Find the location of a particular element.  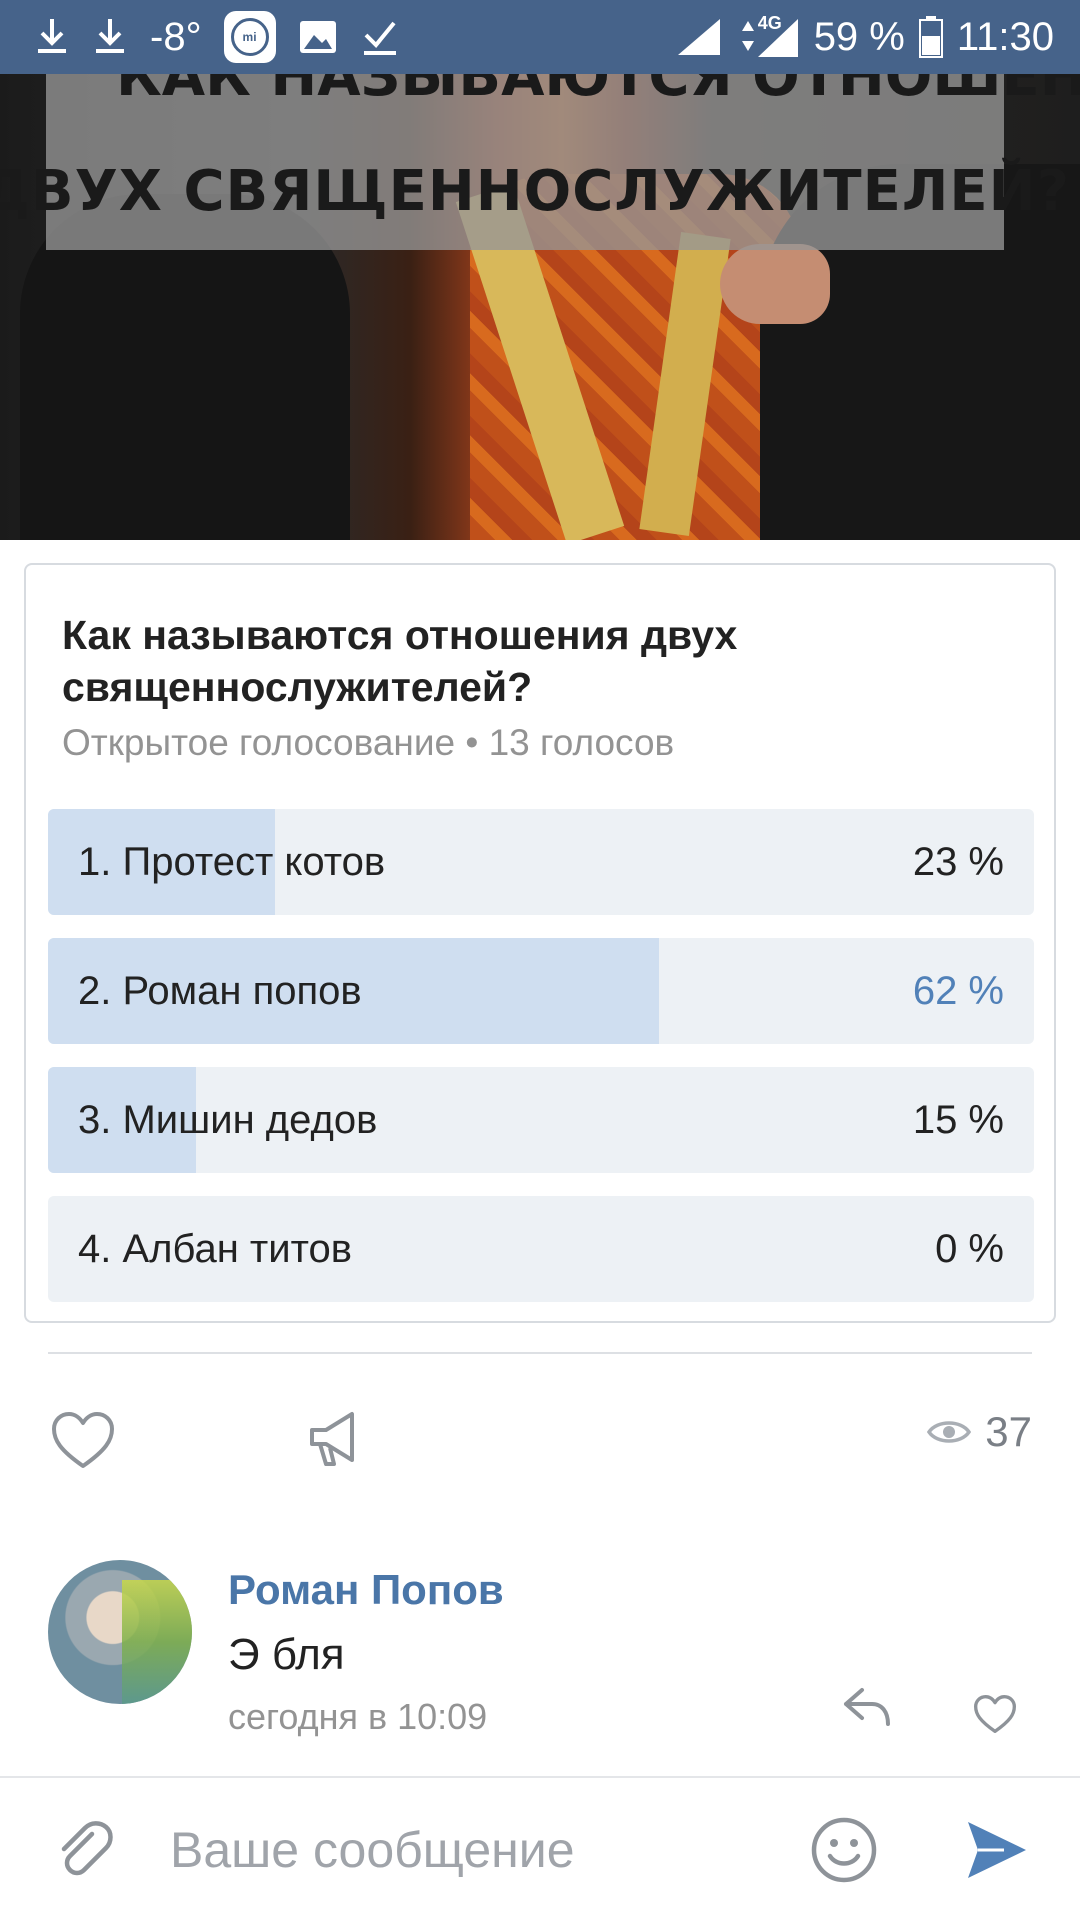

battery-icon is located at coordinates (930, 37).